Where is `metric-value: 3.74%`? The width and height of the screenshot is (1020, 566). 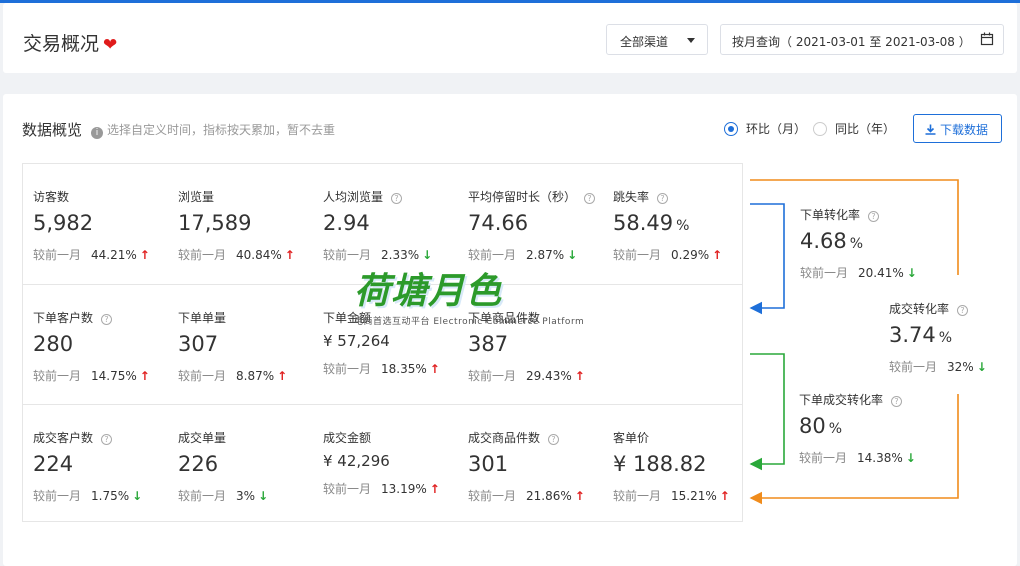
metric-value: 3.74% is located at coordinates (920, 335).